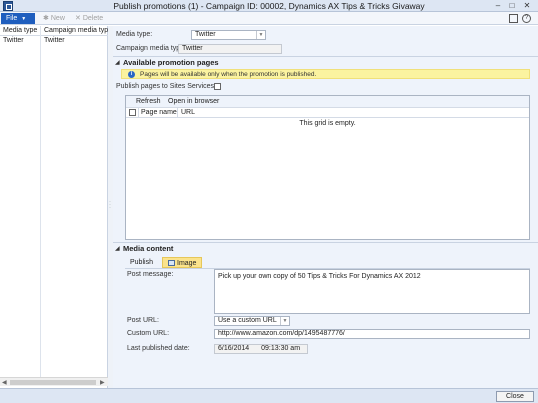 The height and width of the screenshot is (403, 538). I want to click on tab-image: Image, so click(182, 262).